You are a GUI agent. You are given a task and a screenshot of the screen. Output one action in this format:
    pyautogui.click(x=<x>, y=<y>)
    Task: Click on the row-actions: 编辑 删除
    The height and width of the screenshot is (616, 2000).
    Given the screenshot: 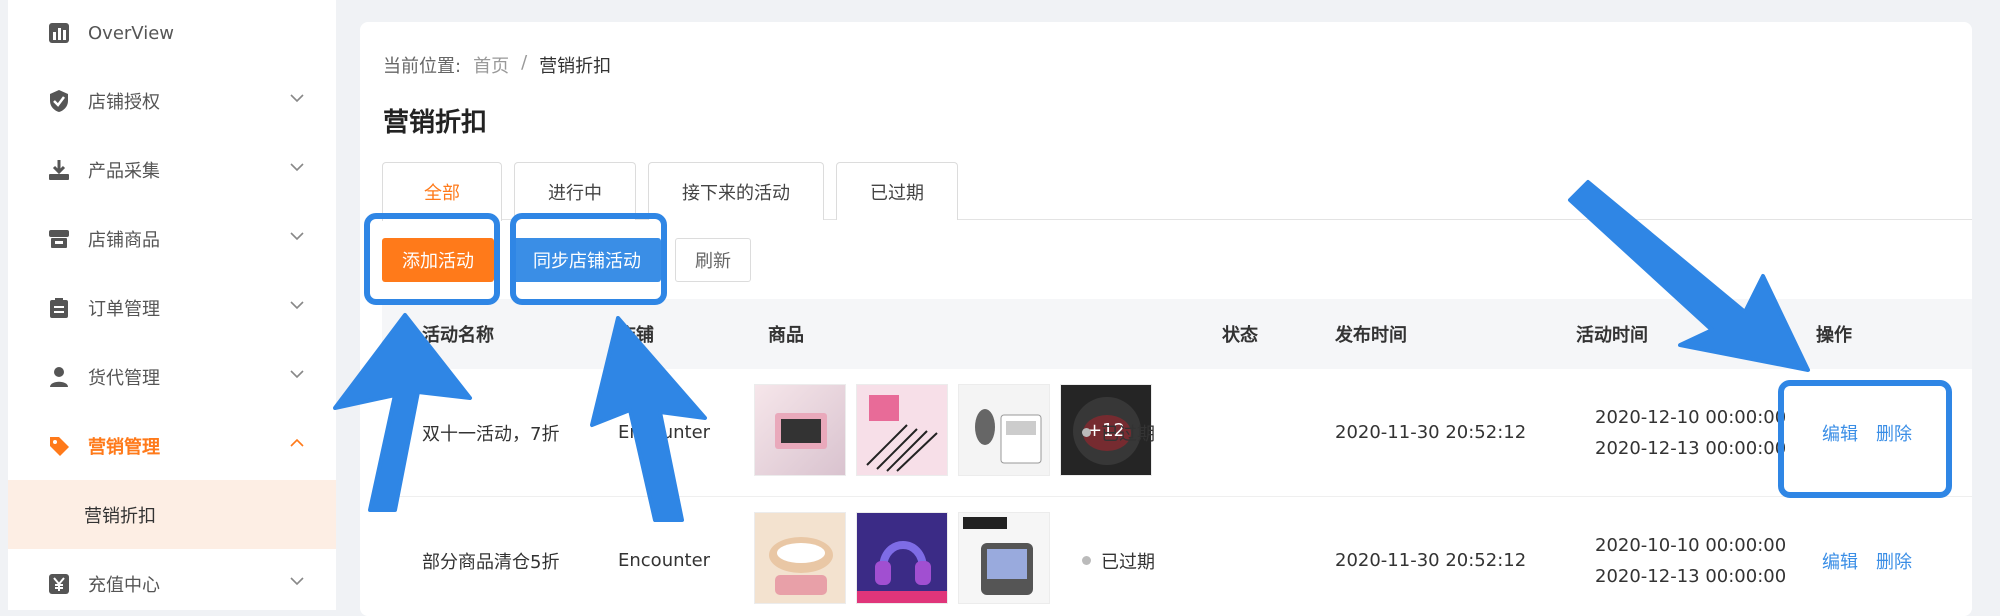 What is the action you would take?
    pyautogui.click(x=1867, y=556)
    